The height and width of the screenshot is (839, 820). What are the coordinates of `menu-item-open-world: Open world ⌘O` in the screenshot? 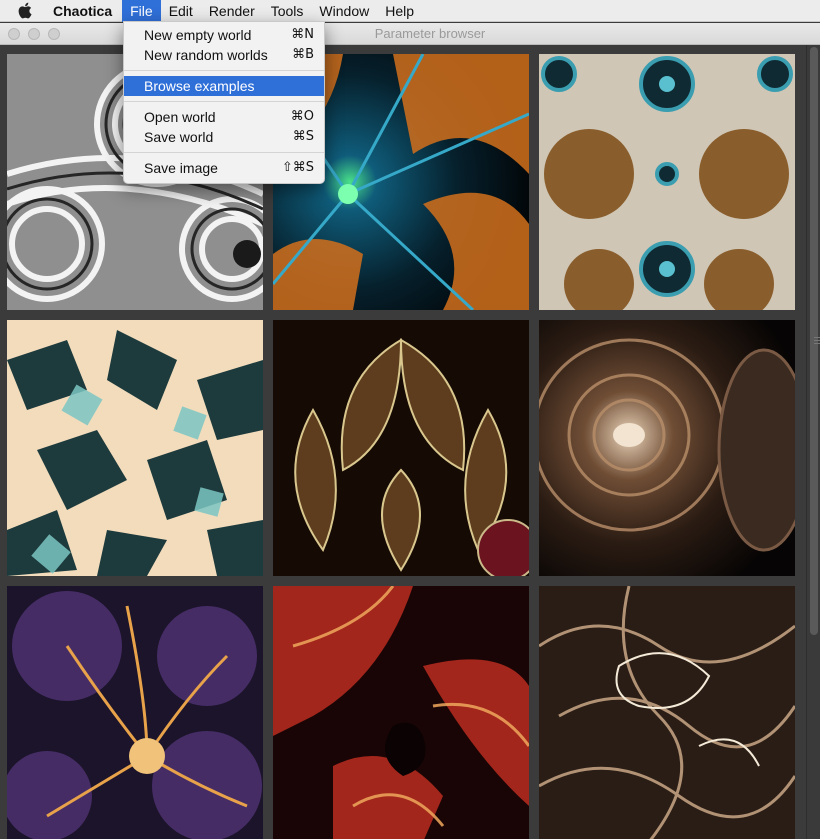 It's located at (224, 117).